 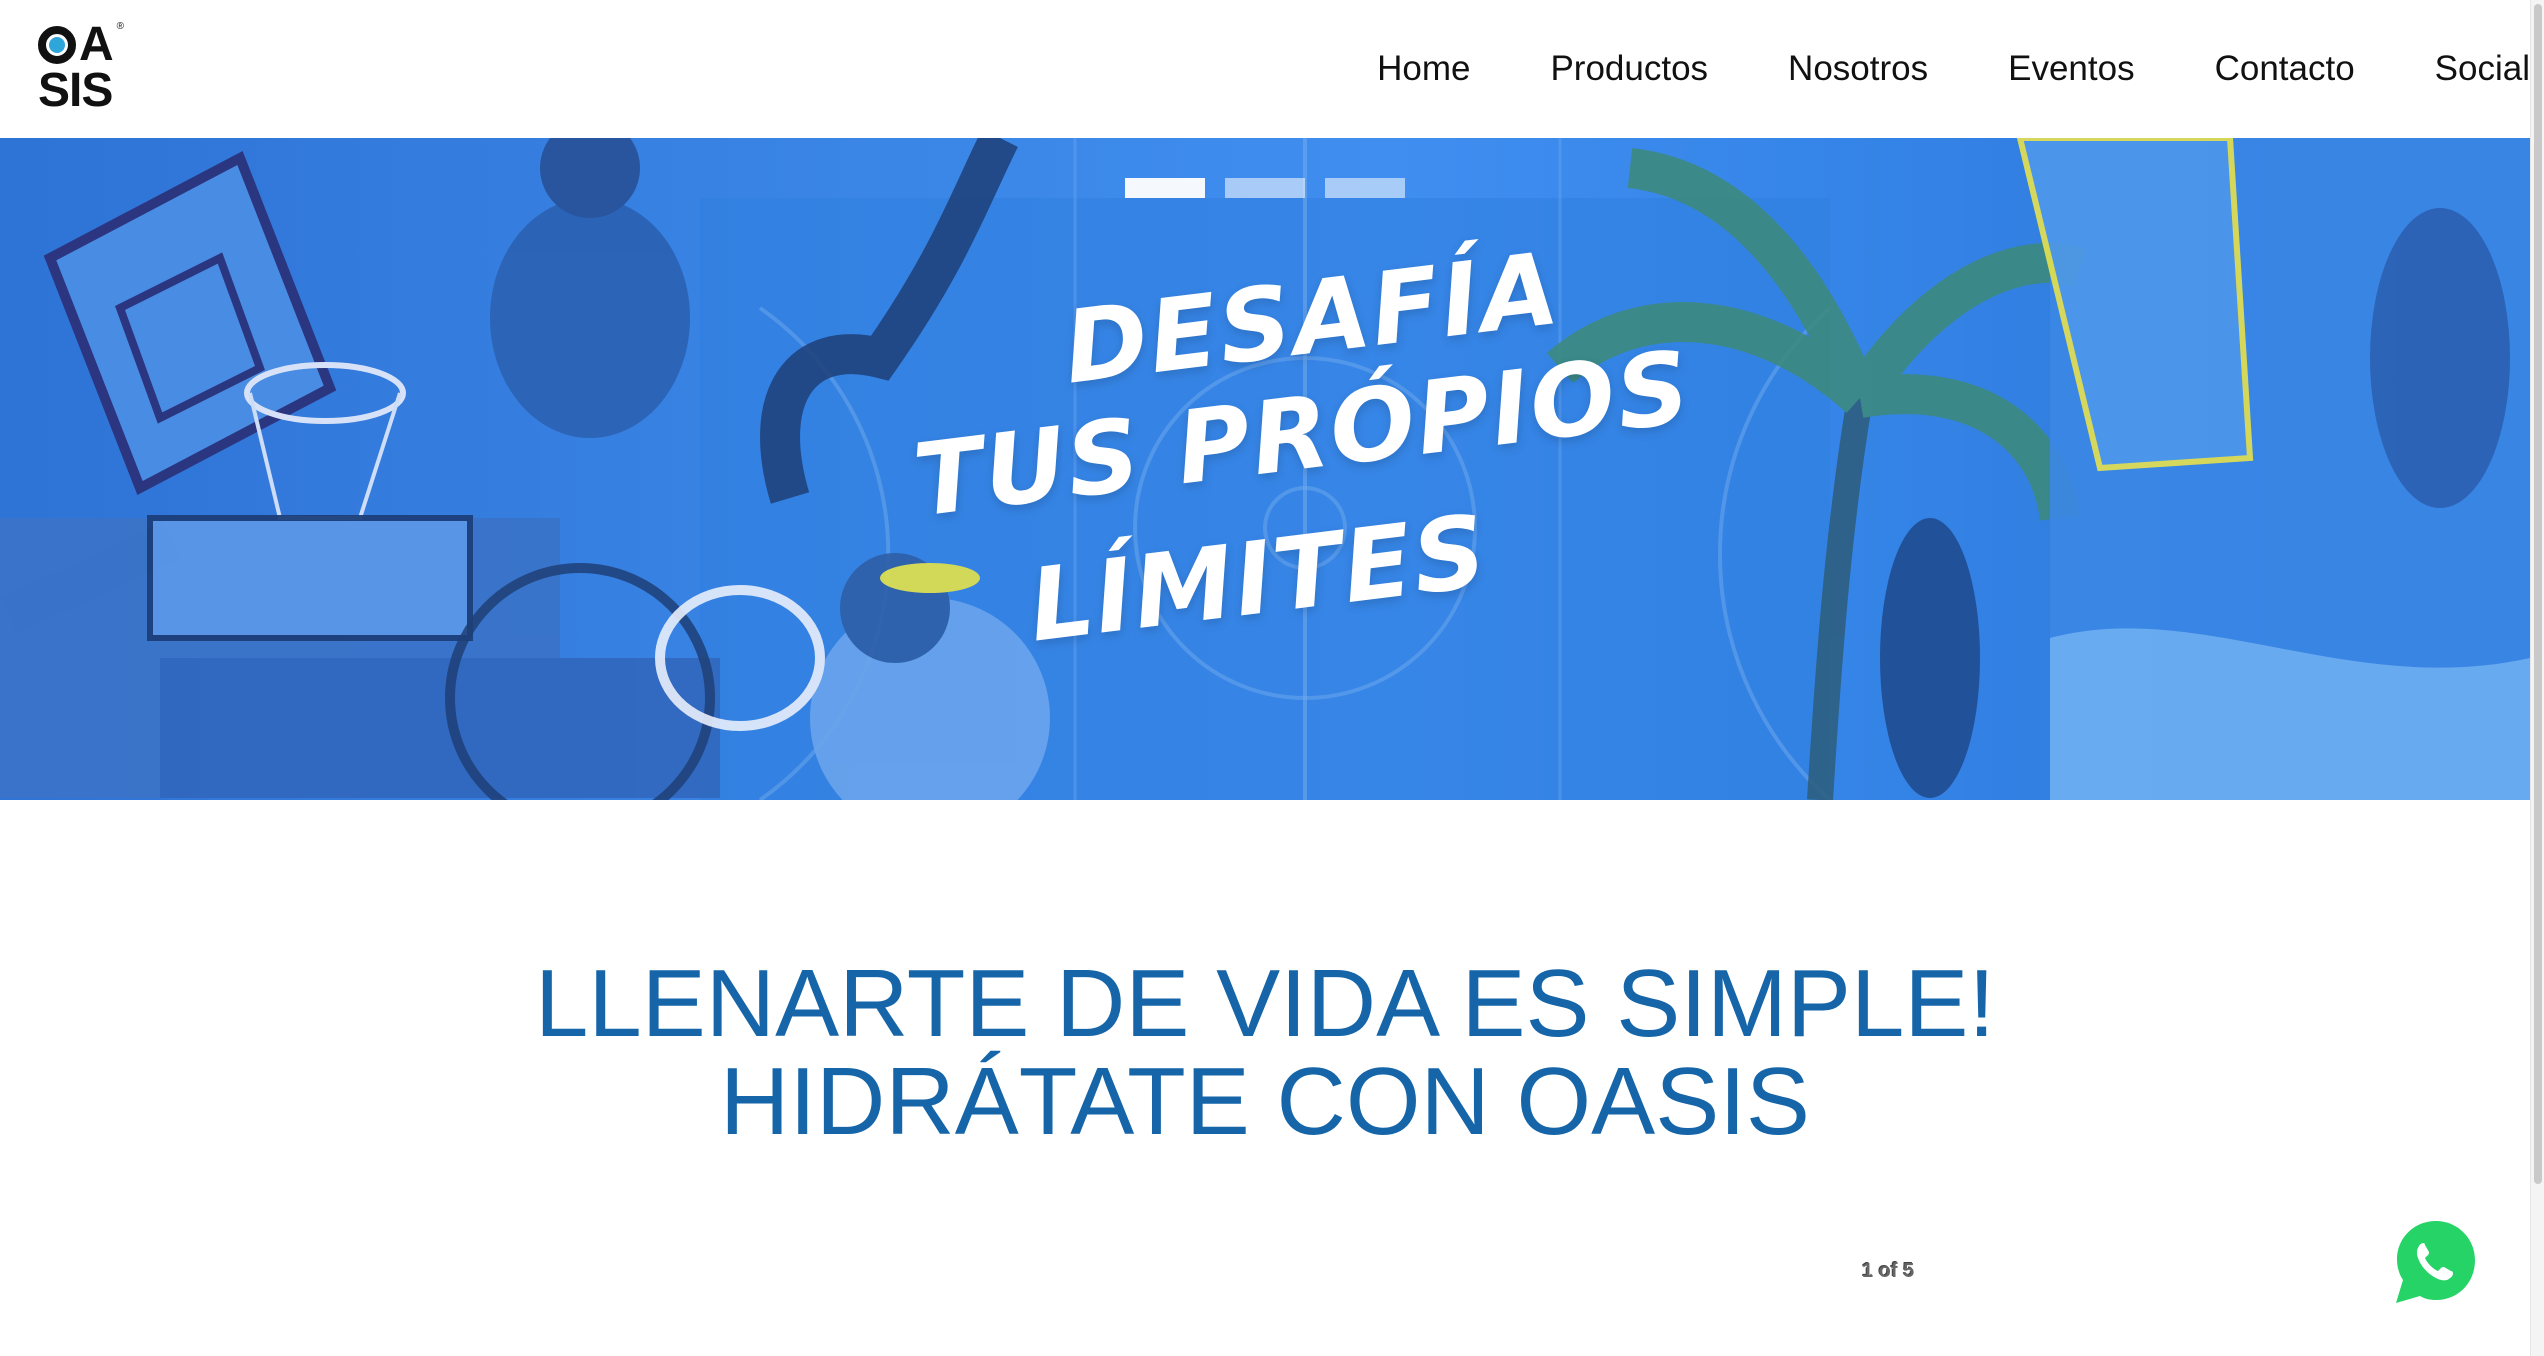 I want to click on nav-productos: Productos, so click(x=1629, y=69).